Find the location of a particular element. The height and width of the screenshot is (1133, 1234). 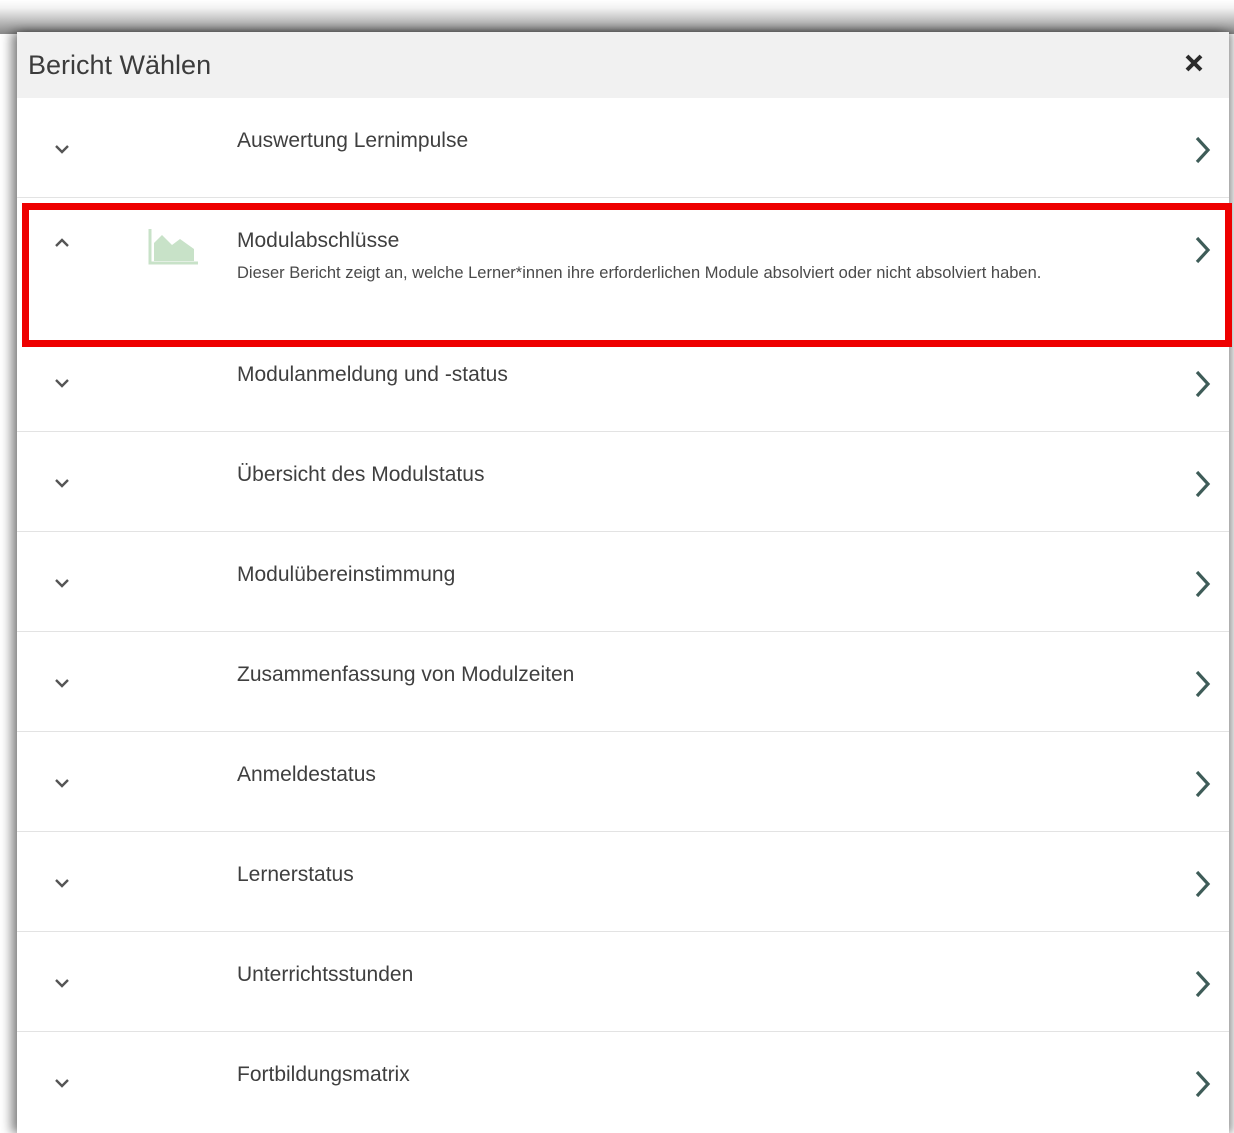

report-item-uebersicht-modulstatus: Übersicht des Modulstatus is located at coordinates (623, 482).